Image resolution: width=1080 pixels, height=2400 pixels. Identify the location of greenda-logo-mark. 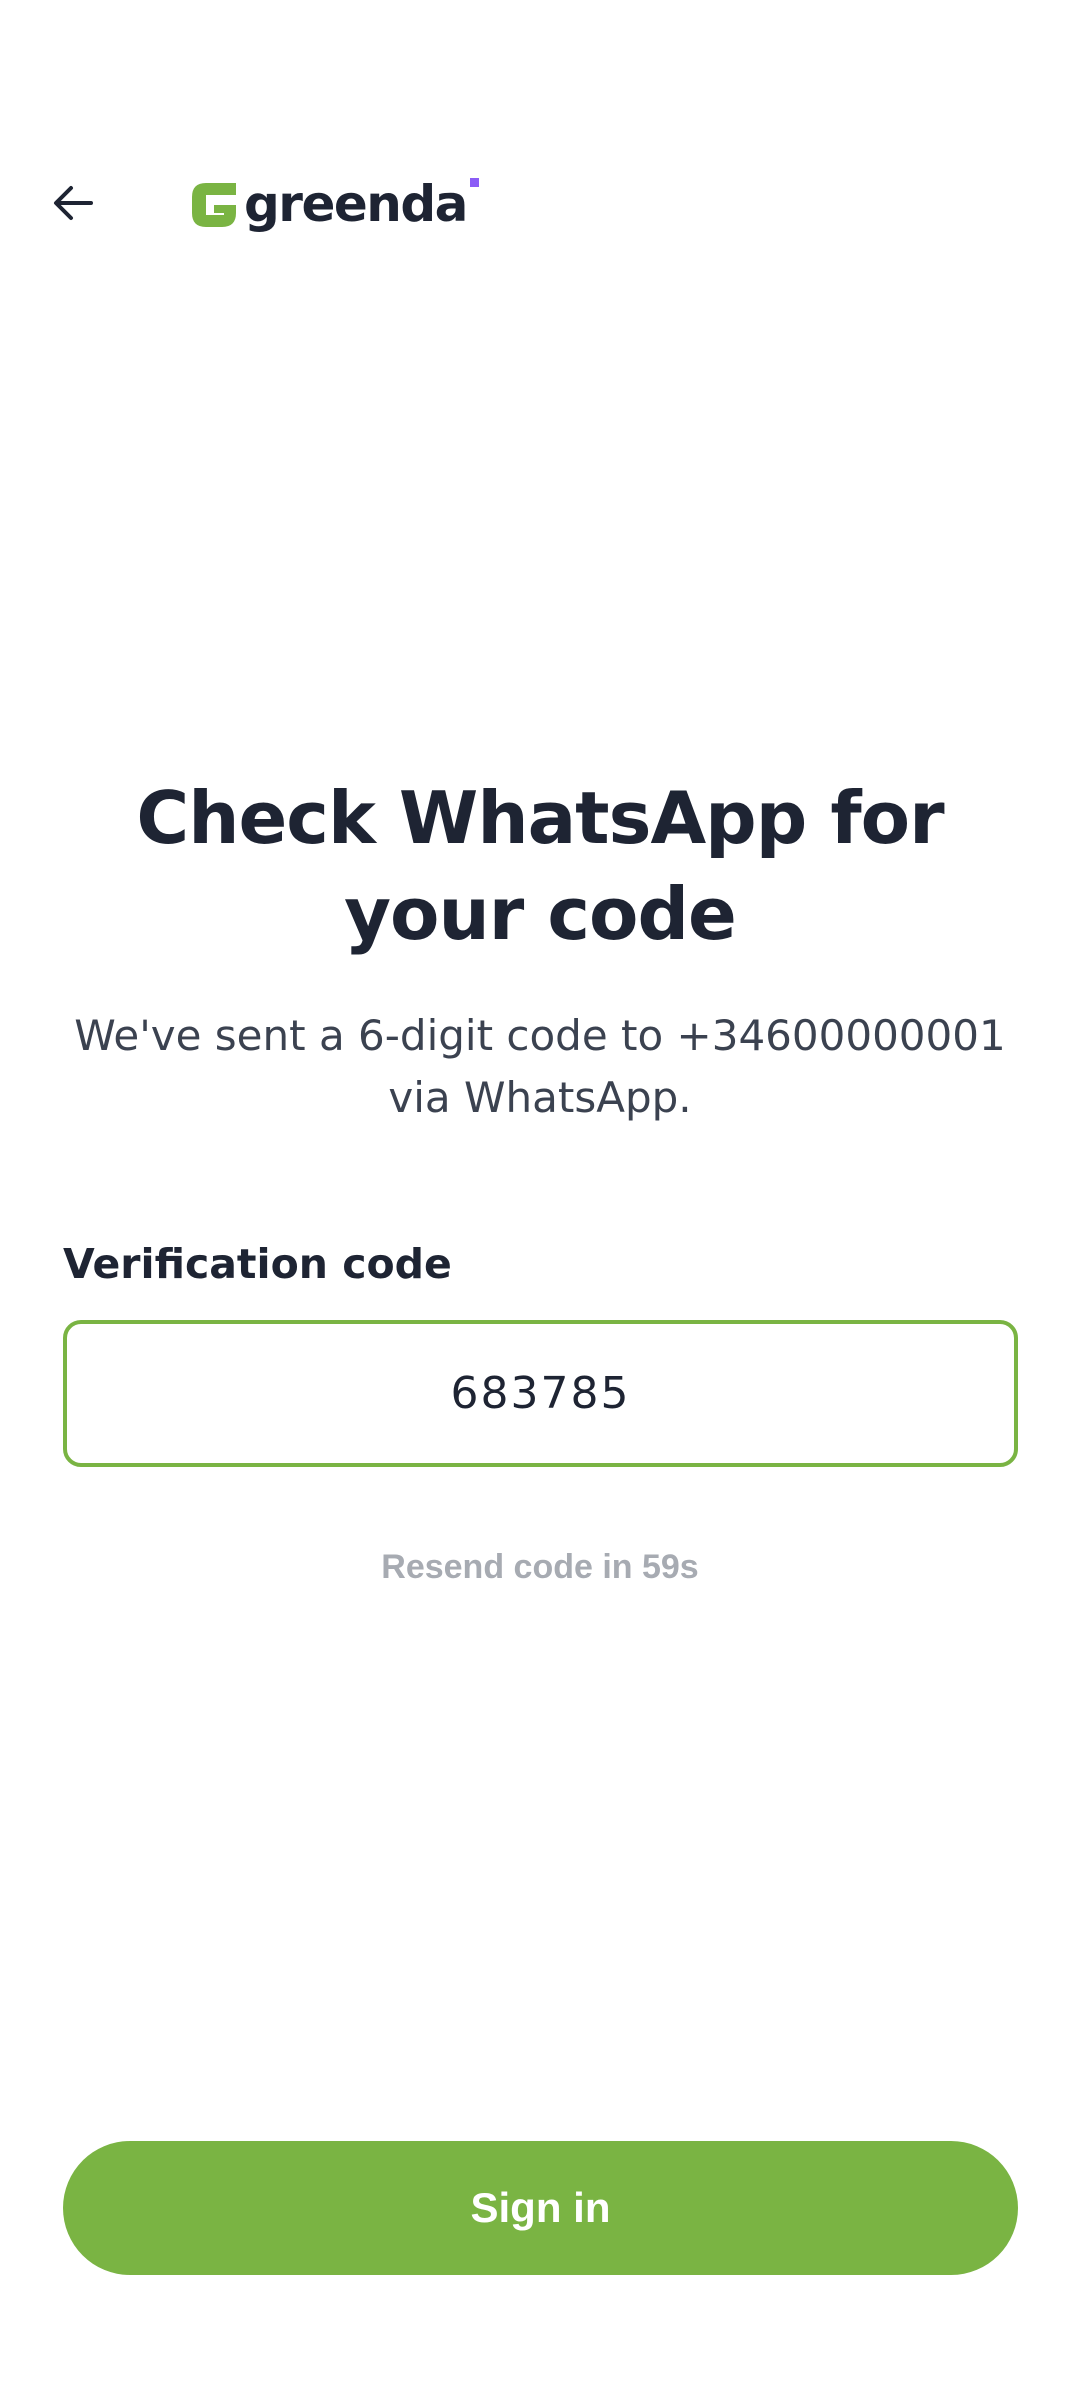
(214, 205).